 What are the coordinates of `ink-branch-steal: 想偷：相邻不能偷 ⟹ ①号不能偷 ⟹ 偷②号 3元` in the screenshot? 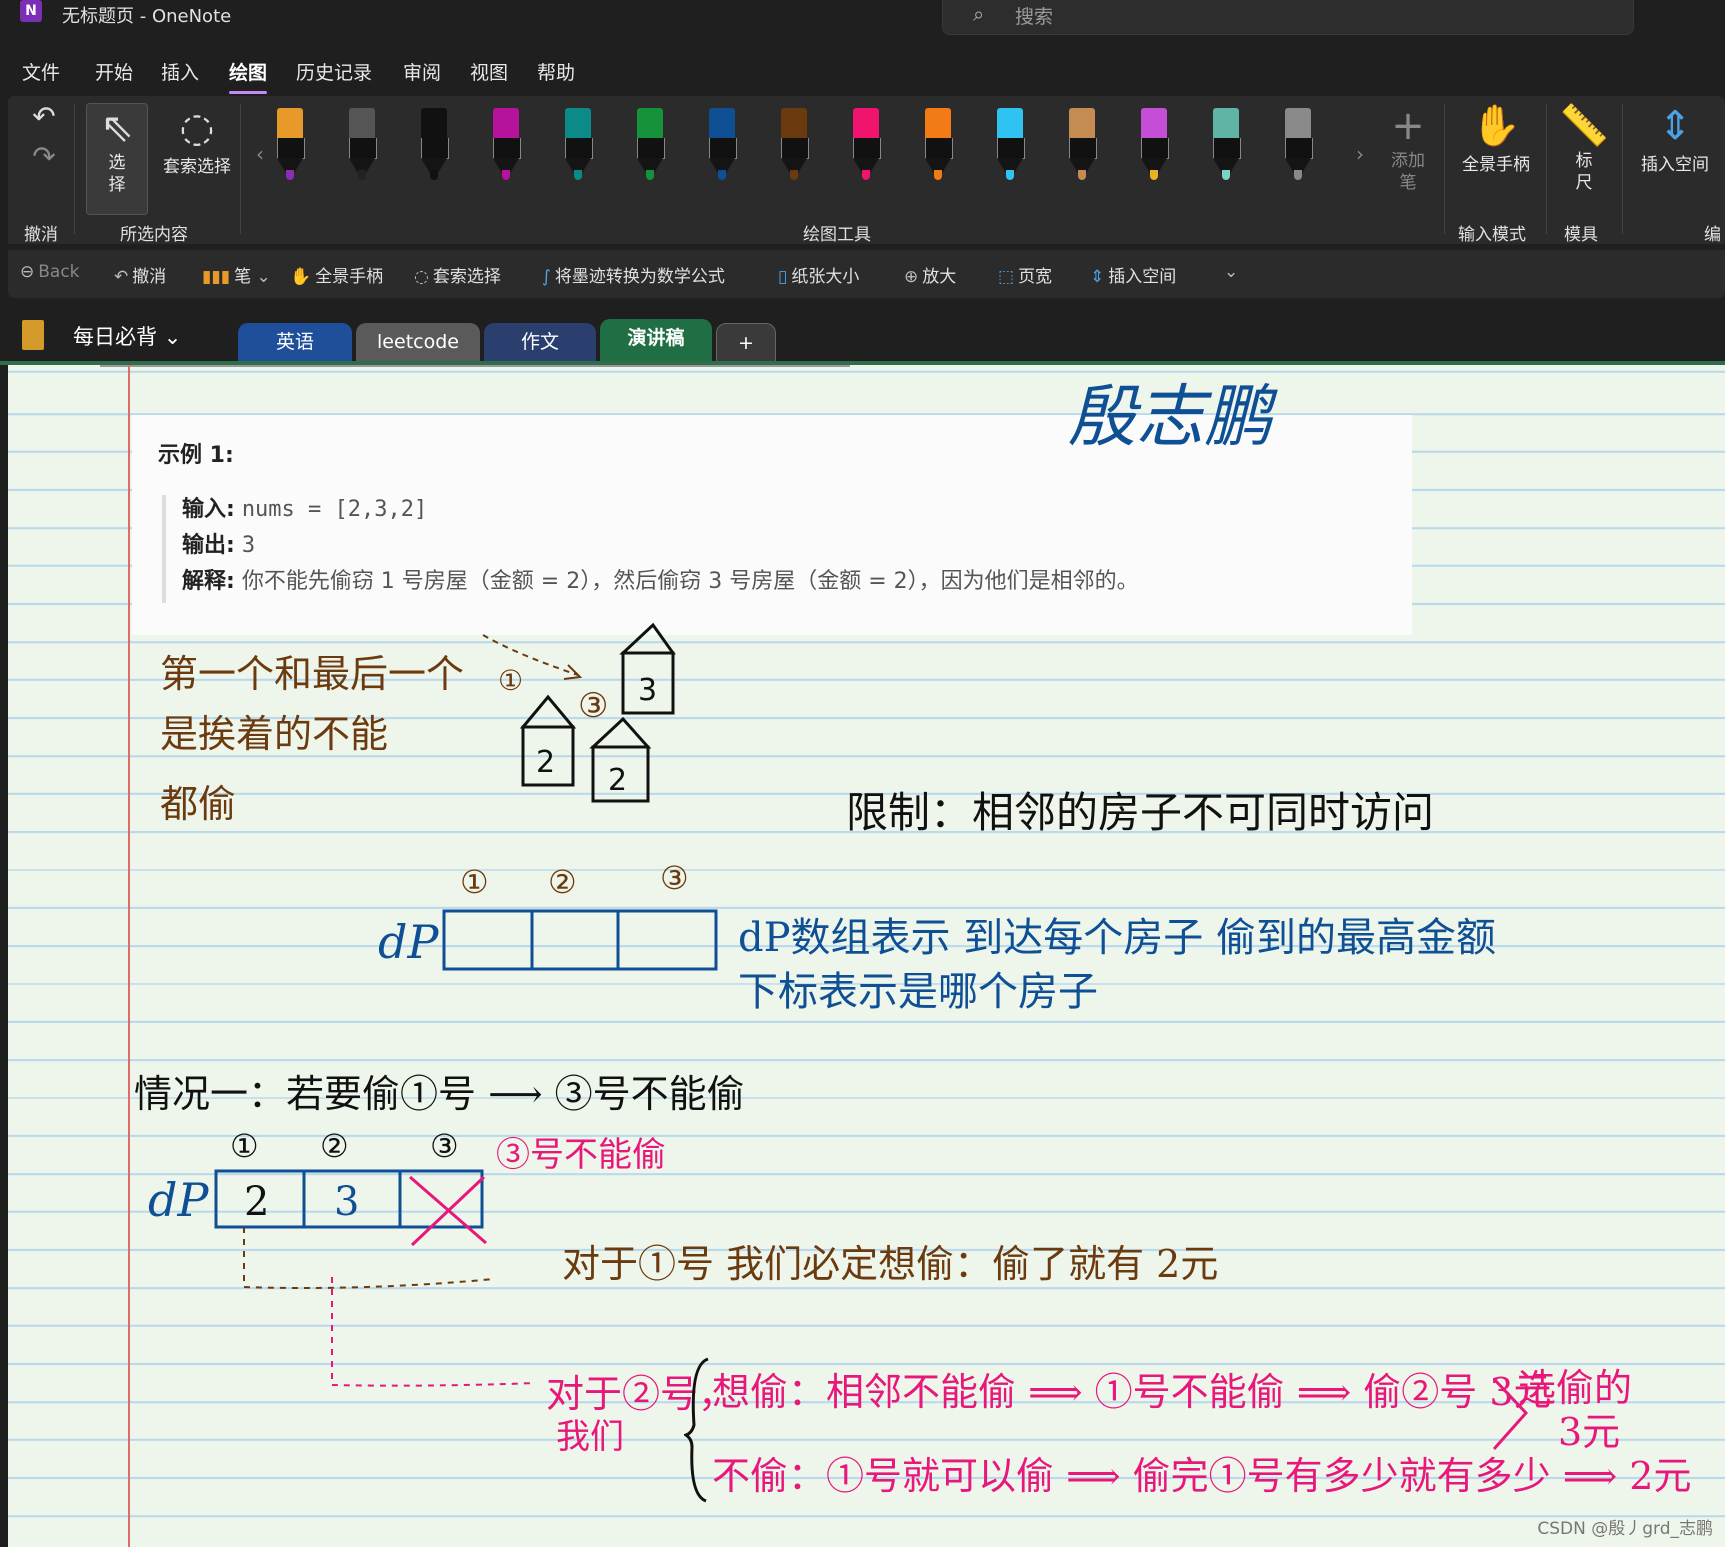 It's located at (1132, 1392).